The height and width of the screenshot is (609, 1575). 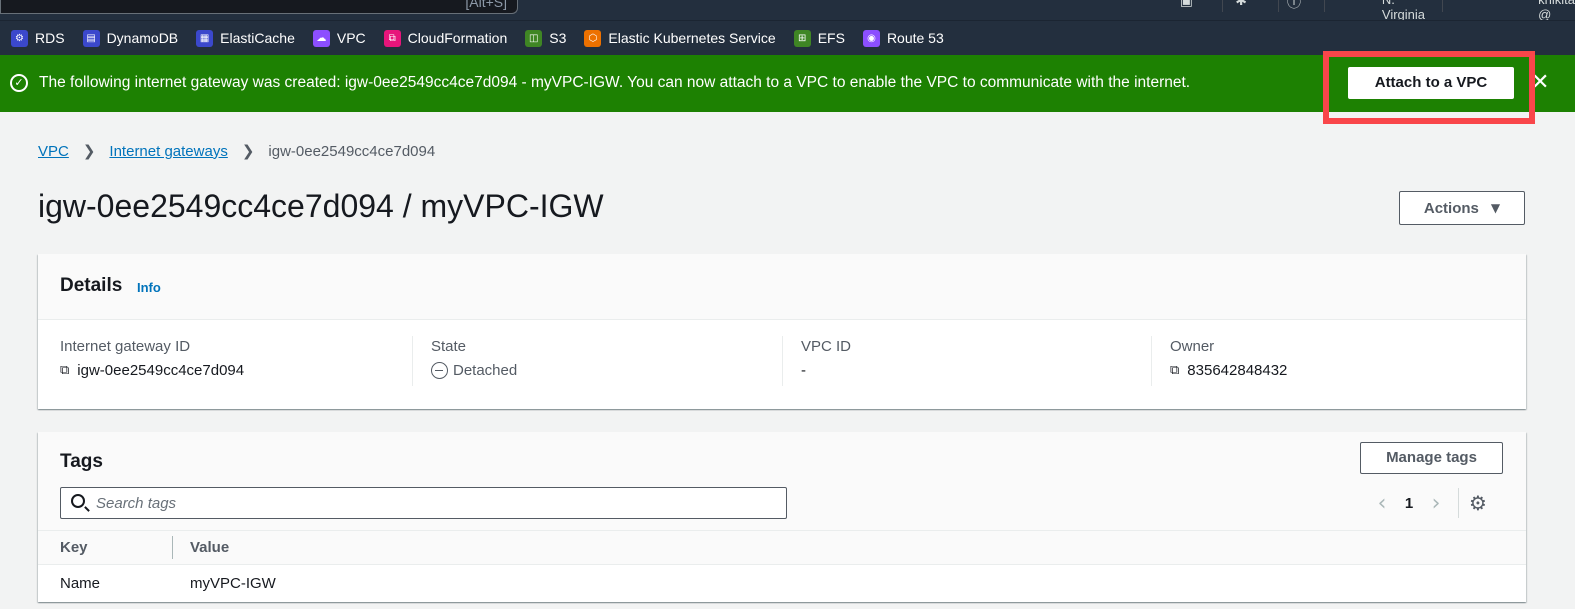 What do you see at coordinates (436, 503) in the screenshot?
I see `search-tags-input` at bounding box center [436, 503].